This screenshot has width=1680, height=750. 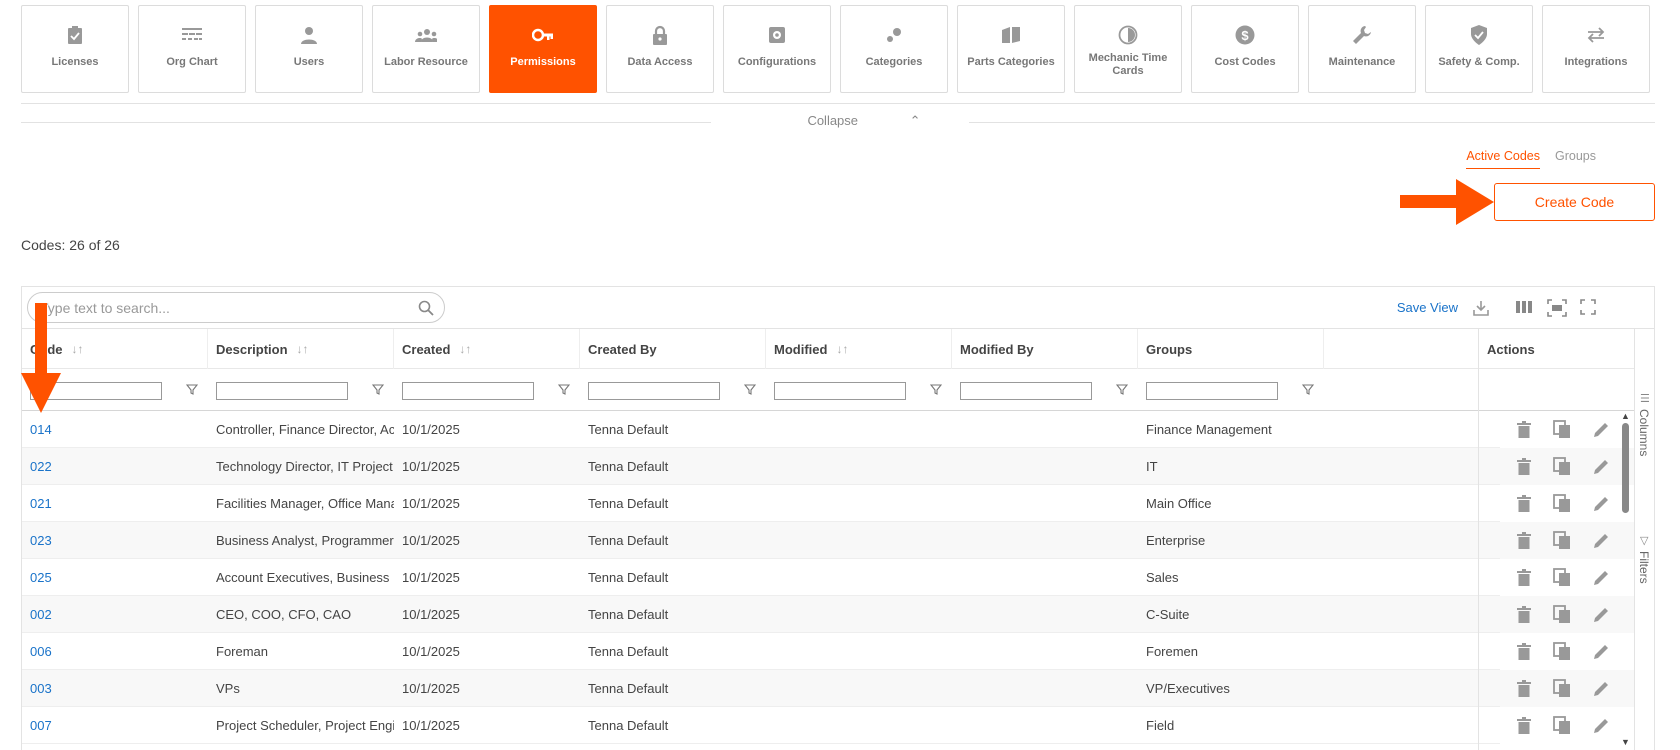 I want to click on filters-panel-tab: Filters, so click(x=1644, y=567).